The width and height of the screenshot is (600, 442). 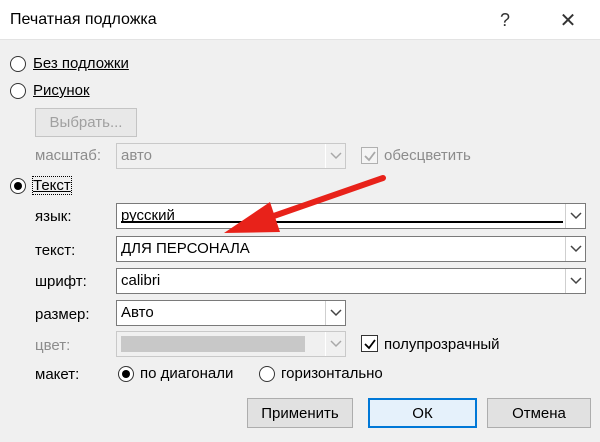 I want to click on semitransparent-checkbox, so click(x=369, y=343).